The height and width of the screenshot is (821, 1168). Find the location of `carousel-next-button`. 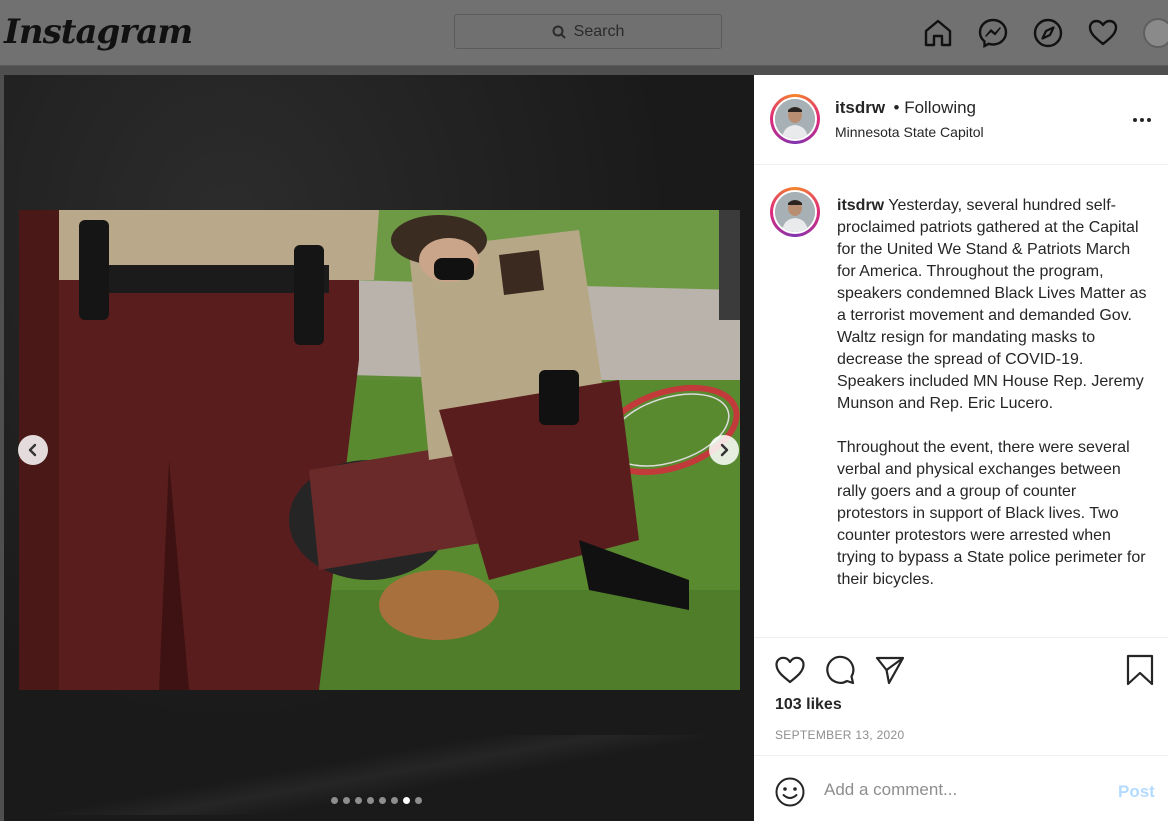

carousel-next-button is located at coordinates (724, 450).